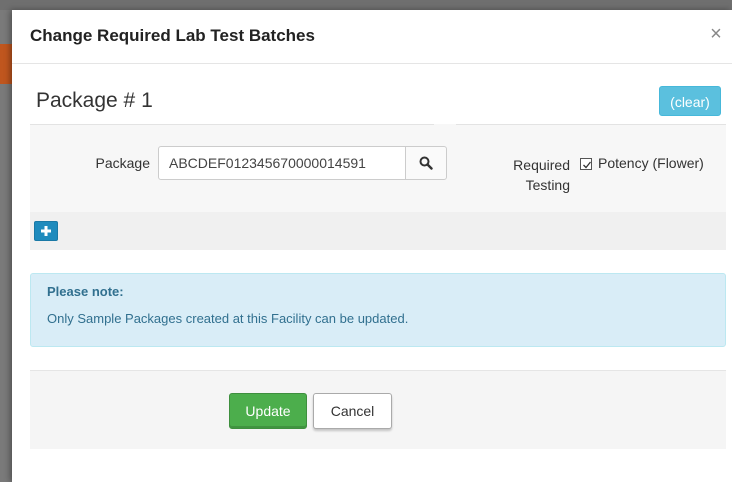  I want to click on search-icon, so click(426, 163).